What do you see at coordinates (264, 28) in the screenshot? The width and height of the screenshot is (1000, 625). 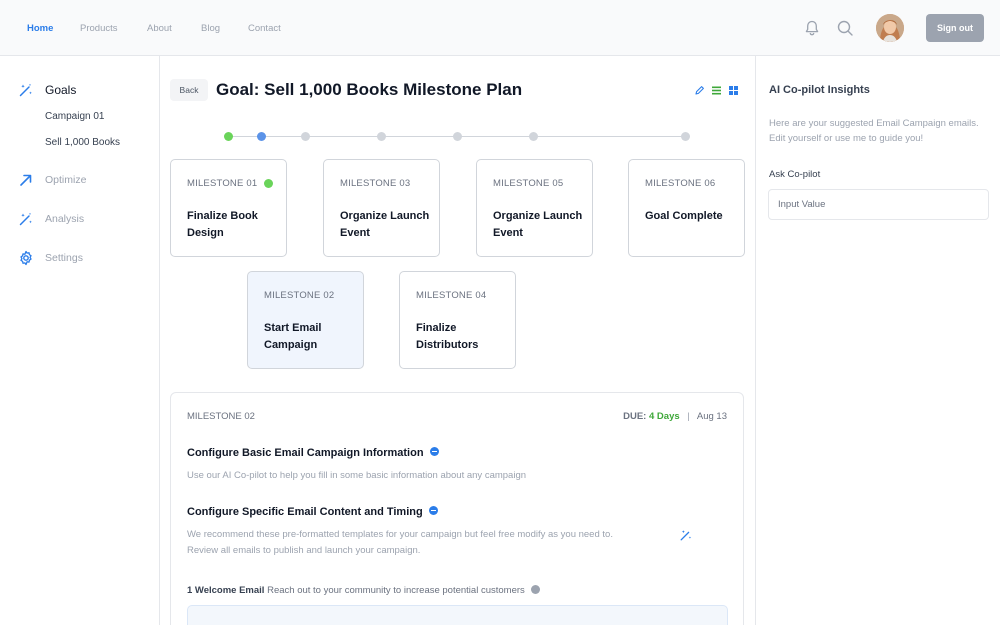 I see `nav-link-contact: Contact` at bounding box center [264, 28].